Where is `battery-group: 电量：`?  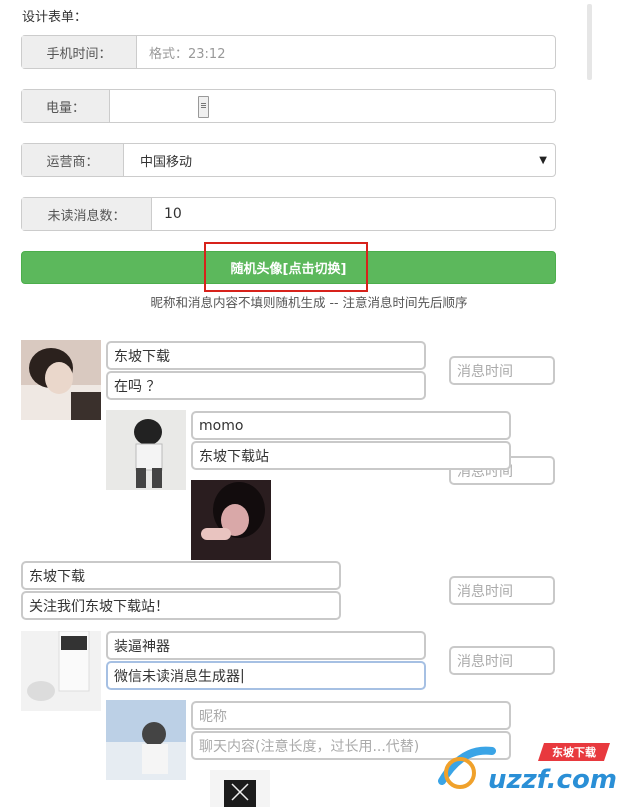 battery-group: 电量： is located at coordinates (288, 106).